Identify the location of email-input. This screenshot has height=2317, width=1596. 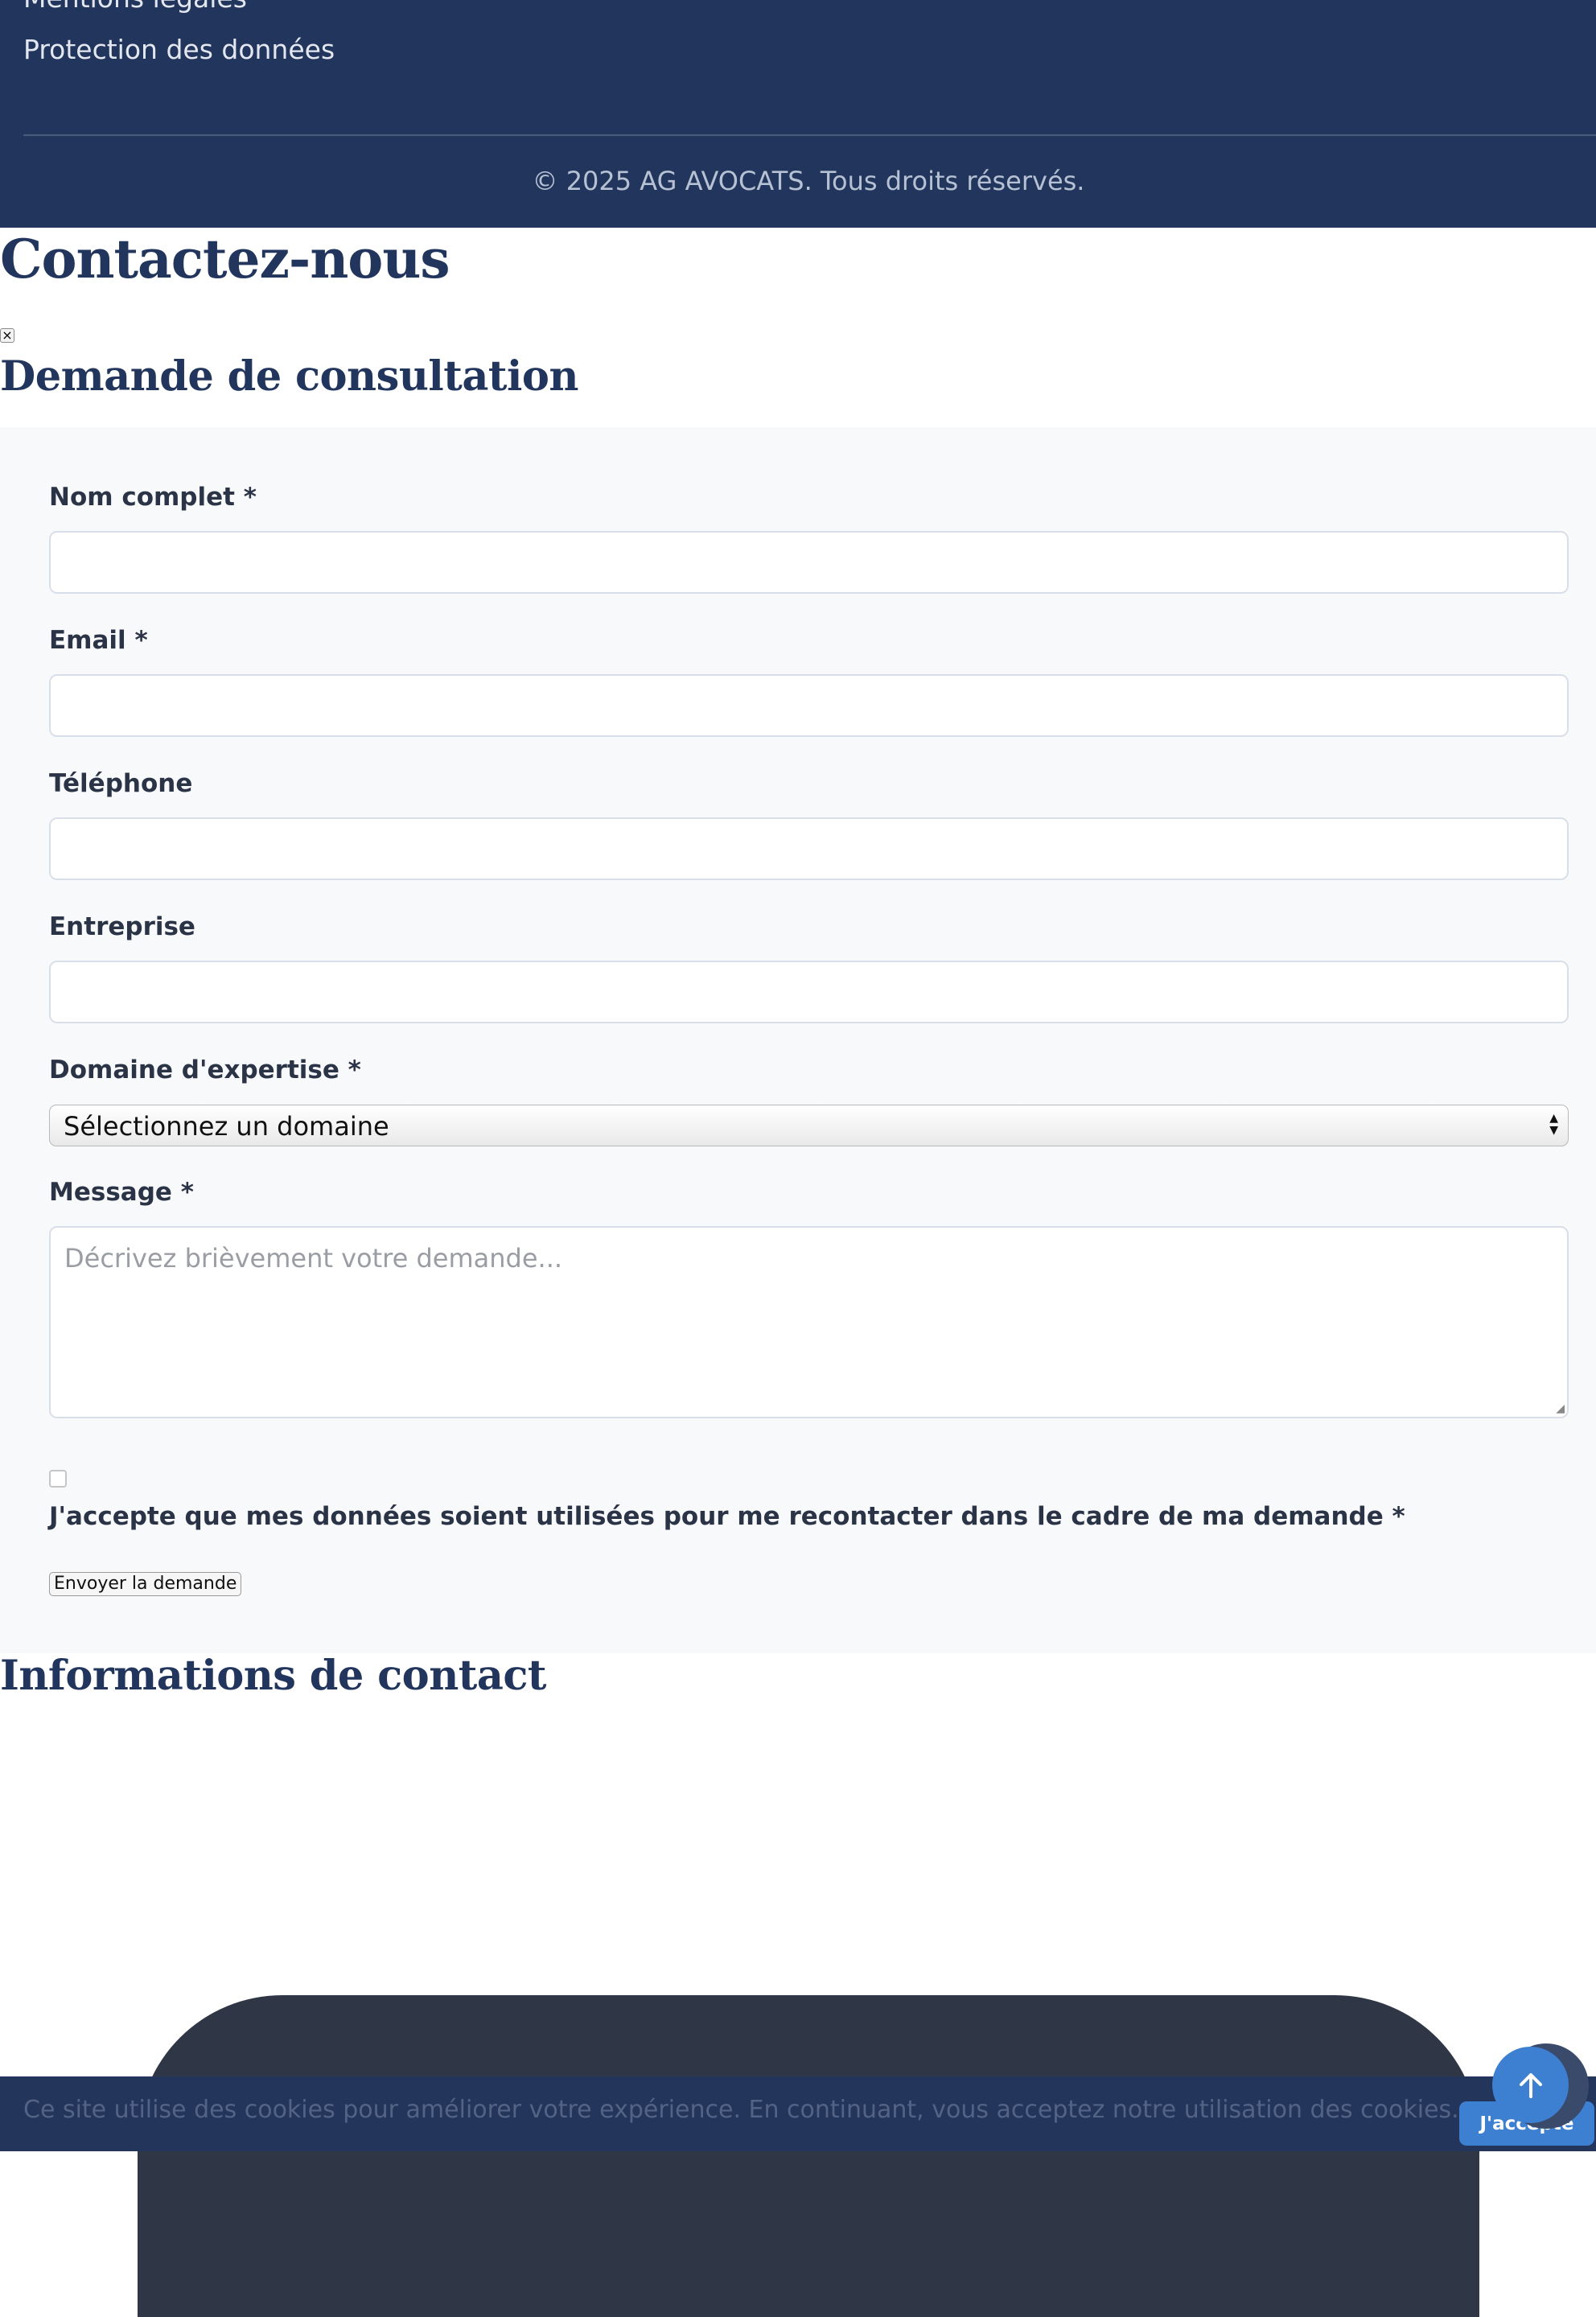
(809, 705).